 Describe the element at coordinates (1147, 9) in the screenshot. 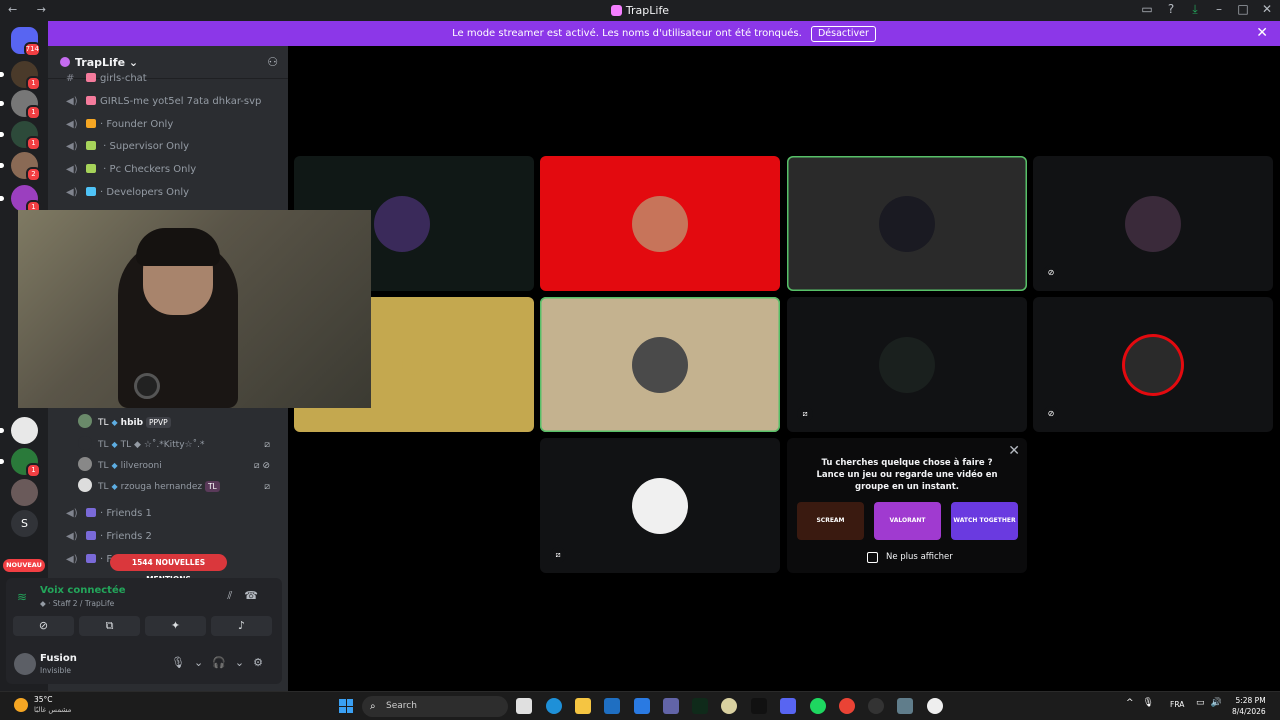

I see `inbox-icon: ▭` at that location.